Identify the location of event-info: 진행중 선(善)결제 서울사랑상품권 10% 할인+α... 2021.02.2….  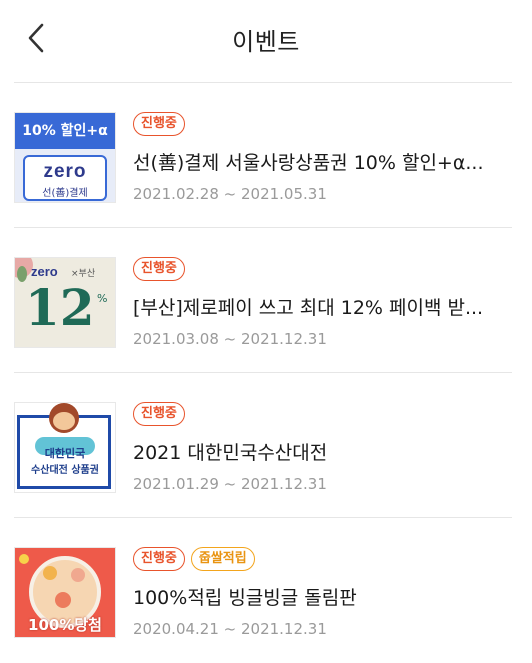
(322, 157).